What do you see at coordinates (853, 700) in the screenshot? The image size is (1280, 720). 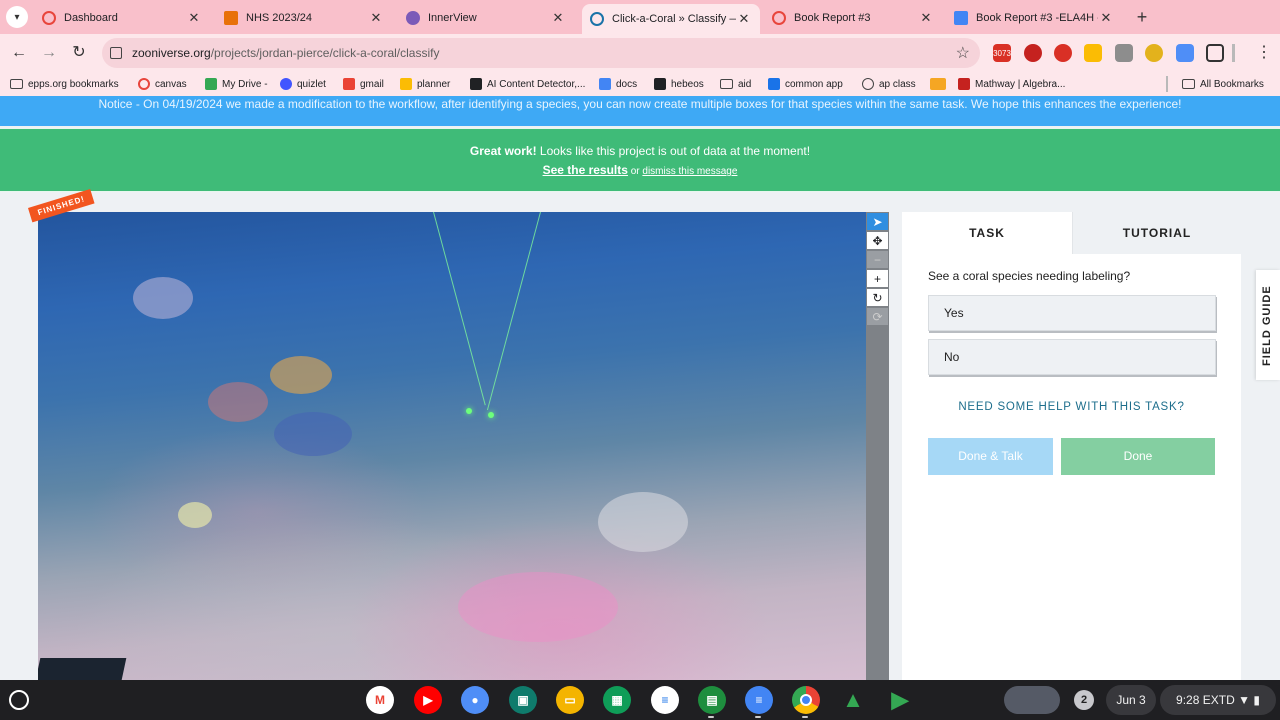 I see `drive-app-icon: ▲` at bounding box center [853, 700].